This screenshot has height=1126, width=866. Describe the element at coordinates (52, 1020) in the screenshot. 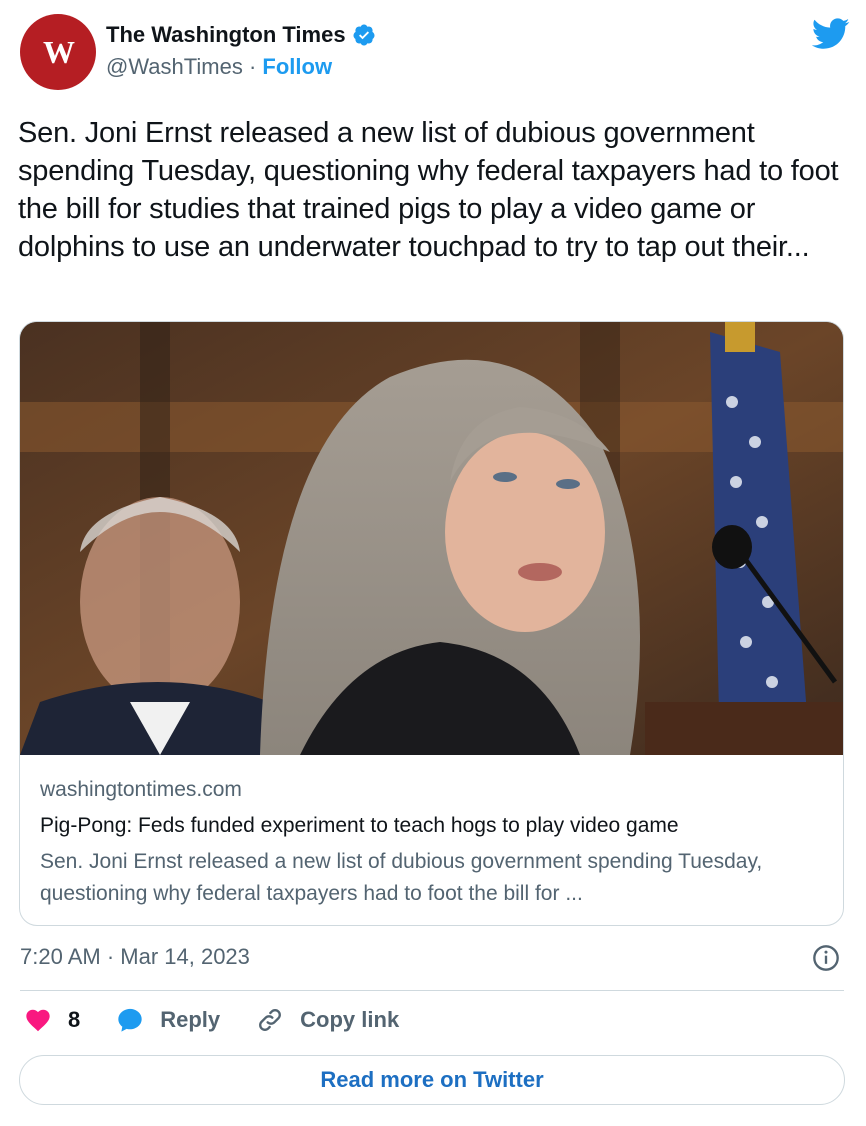

I see `like-button: 8` at that location.